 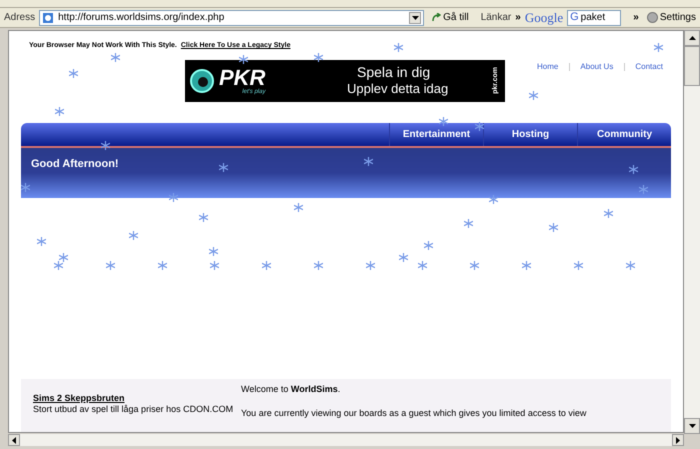 What do you see at coordinates (75, 164) in the screenshot?
I see `greeting: Good Afternoon!` at bounding box center [75, 164].